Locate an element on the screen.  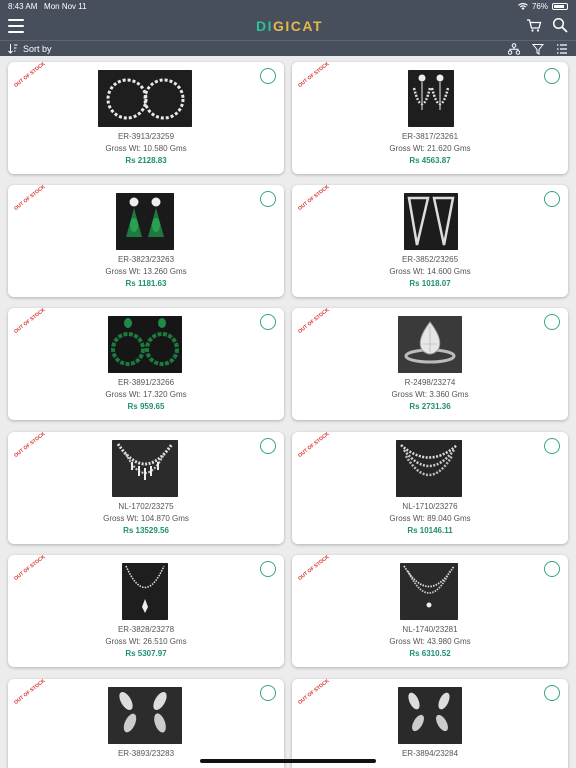
hierarchy-icon is located at coordinates (514, 49).